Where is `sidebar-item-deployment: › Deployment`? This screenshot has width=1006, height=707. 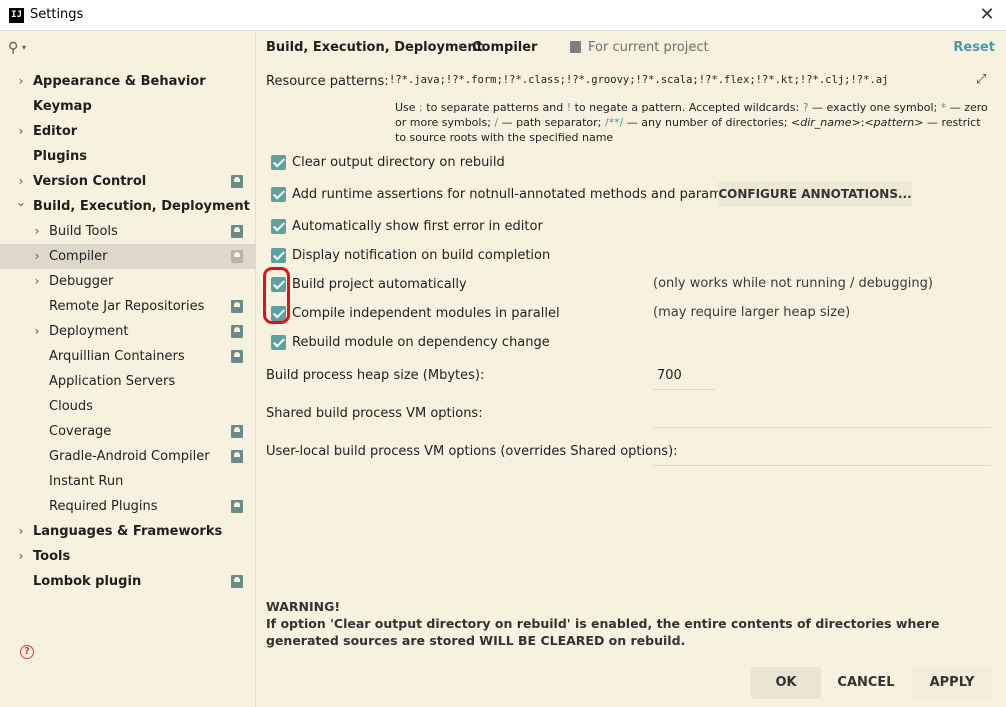
sidebar-item-deployment: › Deployment is located at coordinates (128, 331).